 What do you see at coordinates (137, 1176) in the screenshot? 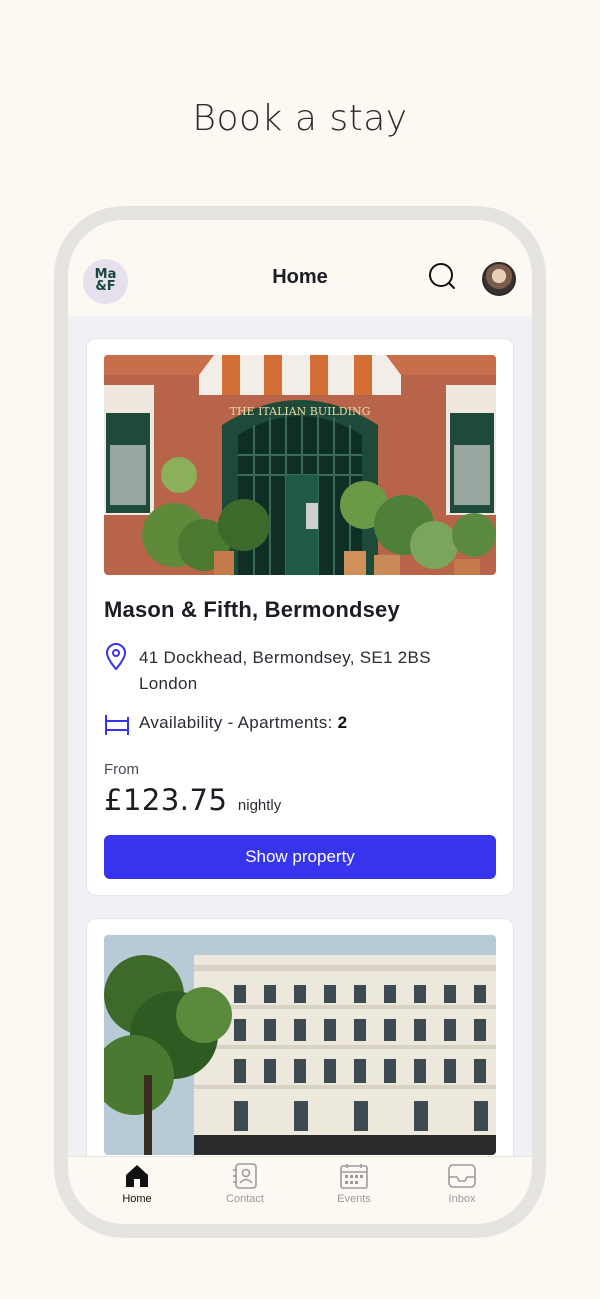
I see `home-icon` at bounding box center [137, 1176].